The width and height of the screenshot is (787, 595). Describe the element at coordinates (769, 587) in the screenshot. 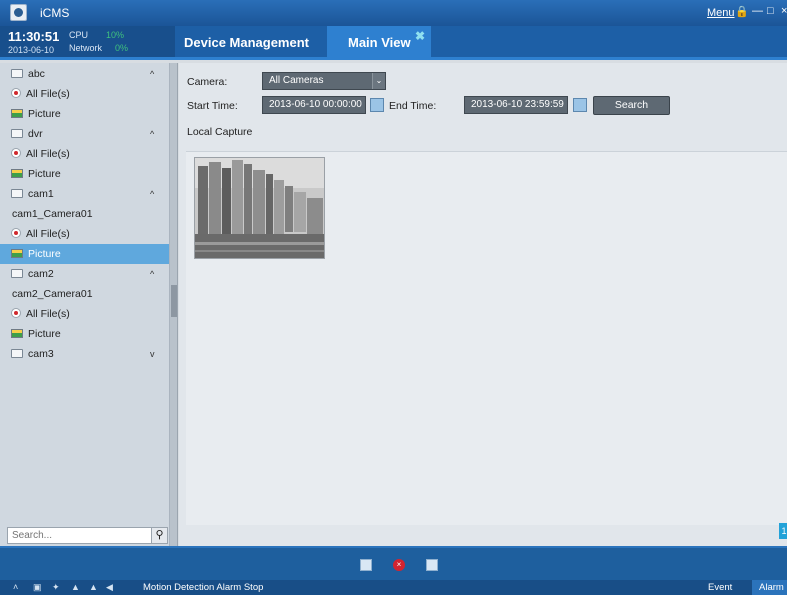

I see `alarm-tab: Alarm` at that location.